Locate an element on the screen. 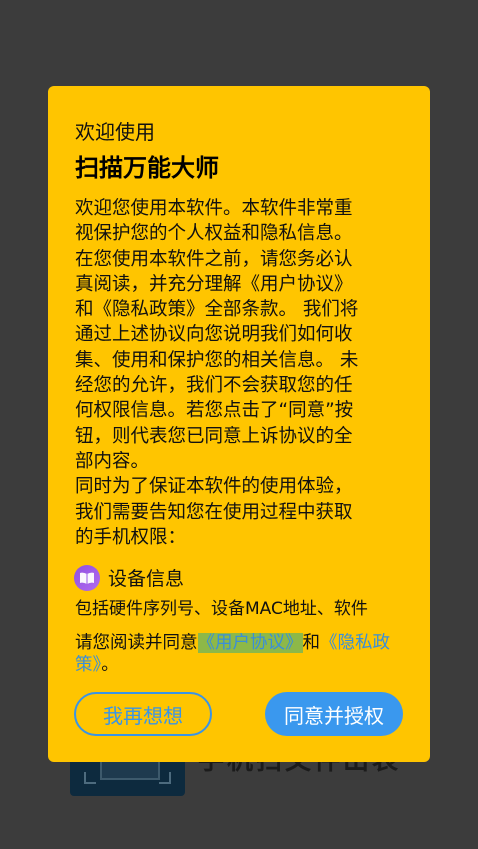 This screenshot has height=849, width=478. agreement-text: 请您阅读并同意《用户协议》和《隐私政策》。 is located at coordinates (240, 654).